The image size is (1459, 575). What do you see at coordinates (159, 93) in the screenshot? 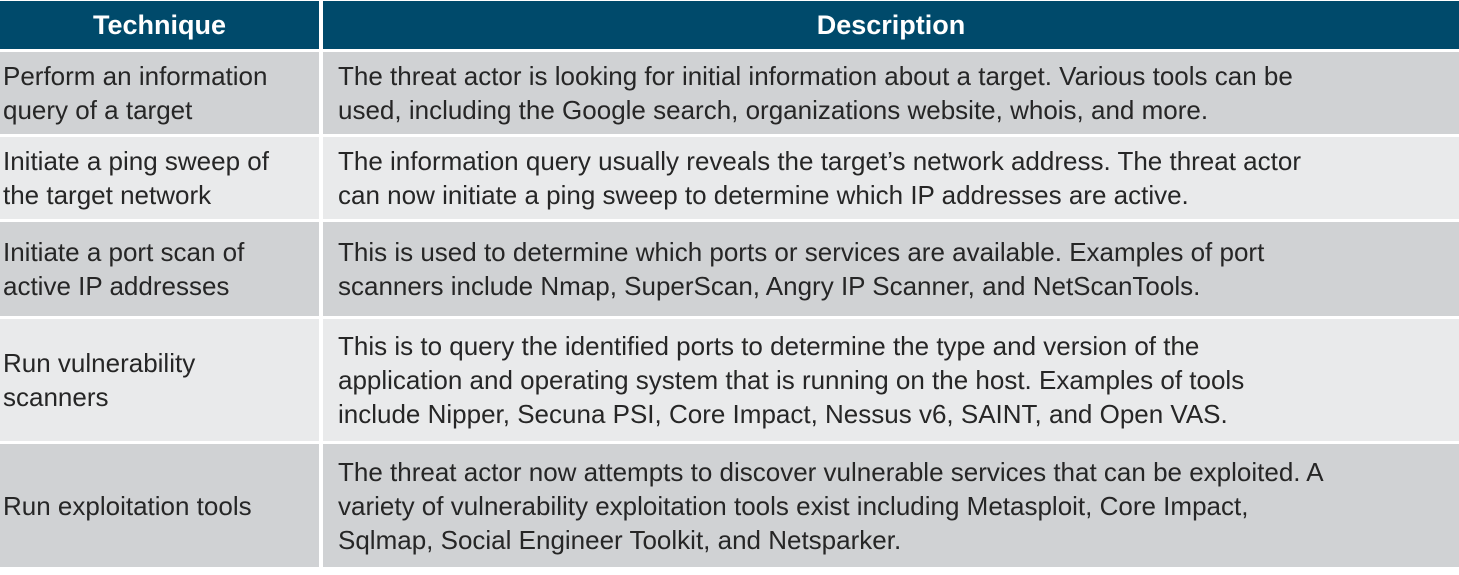
I see `row-1-technique: Perform an information query of a target` at bounding box center [159, 93].